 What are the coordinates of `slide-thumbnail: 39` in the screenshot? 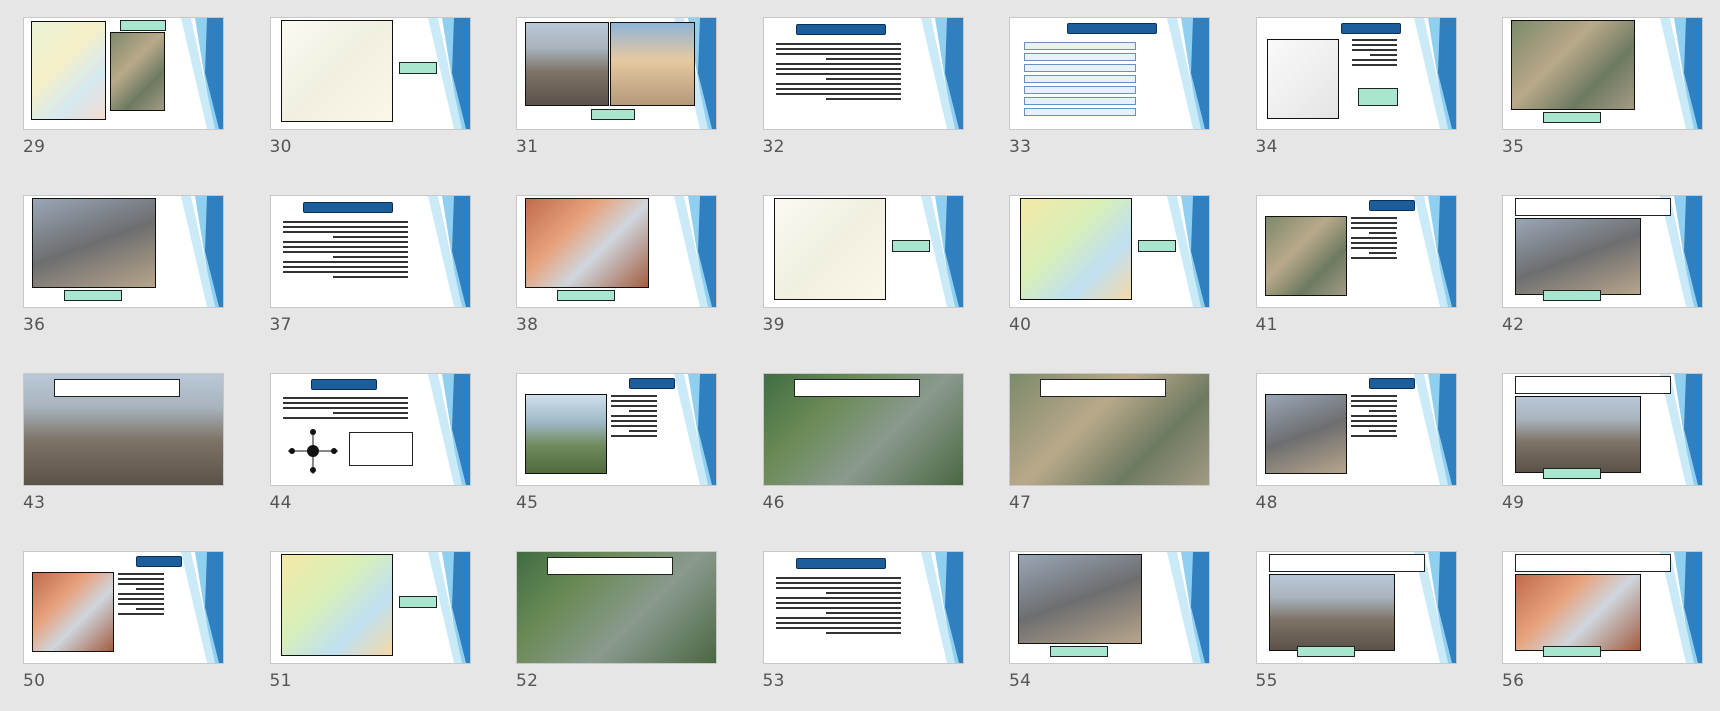 It's located at (863, 275).